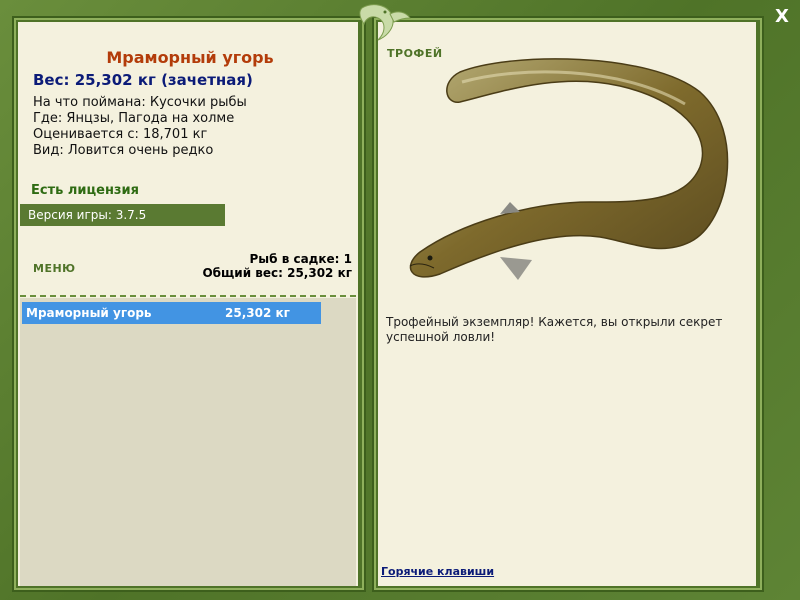 This screenshot has height=600, width=800. I want to click on list-item-weight: 25,302 кг, so click(257, 313).